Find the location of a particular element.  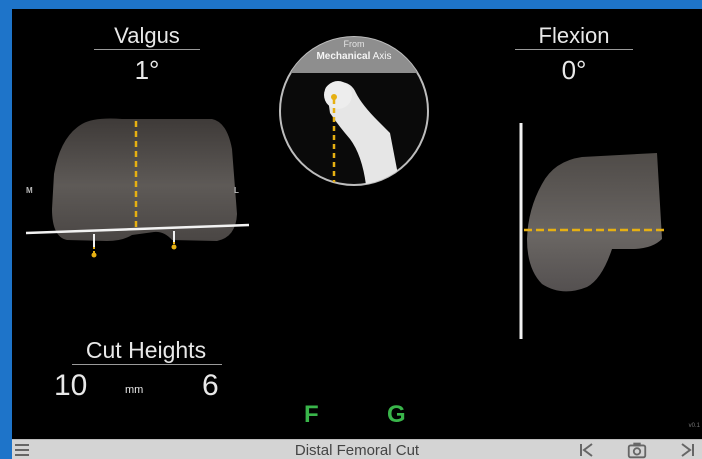

femur-frontal-bone is located at coordinates (144, 179).